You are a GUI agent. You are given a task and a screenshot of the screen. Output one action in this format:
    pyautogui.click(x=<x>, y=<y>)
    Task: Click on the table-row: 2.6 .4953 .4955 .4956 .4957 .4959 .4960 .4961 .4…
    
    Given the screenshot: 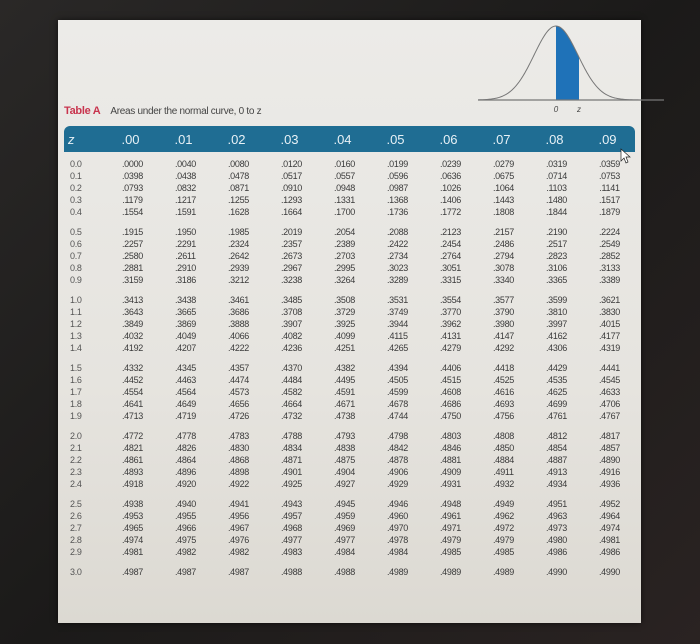 What is the action you would take?
    pyautogui.click(x=352, y=516)
    